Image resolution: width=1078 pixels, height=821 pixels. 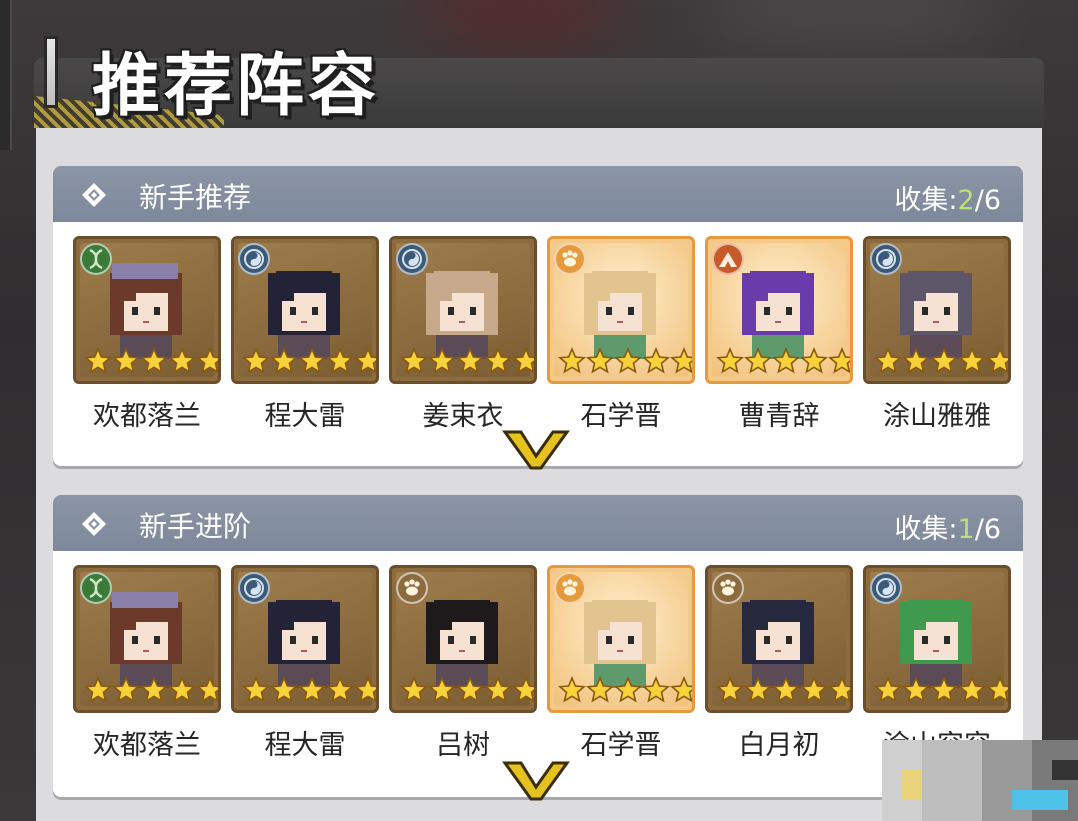 I want to click on section-header: 新手推荐 收集:2/6, so click(x=538, y=194).